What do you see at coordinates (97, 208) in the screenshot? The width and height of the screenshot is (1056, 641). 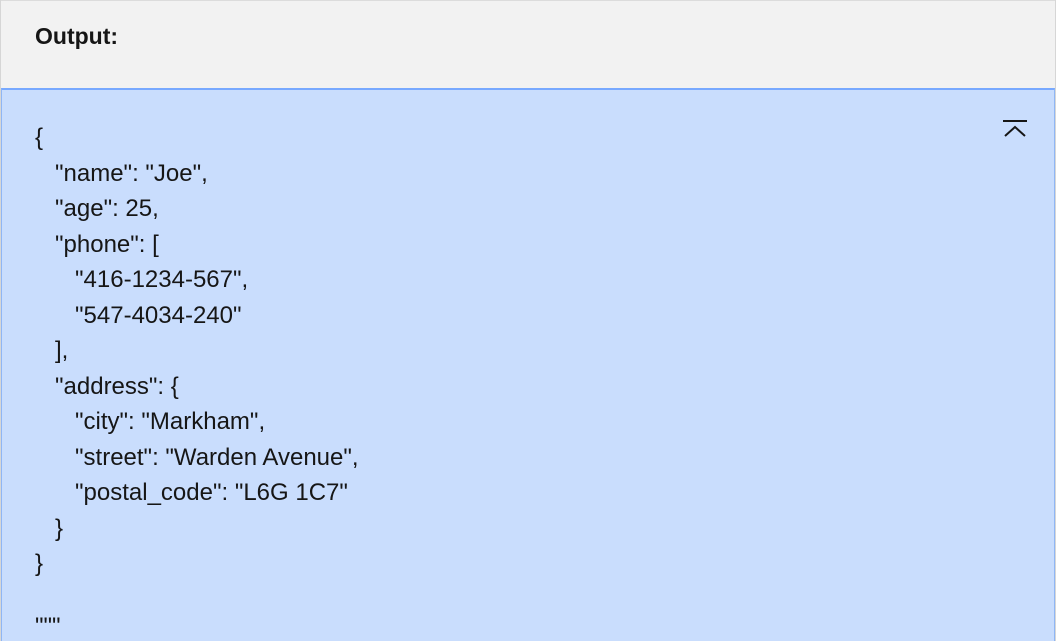 I see `code-line: "age": 25,` at bounding box center [97, 208].